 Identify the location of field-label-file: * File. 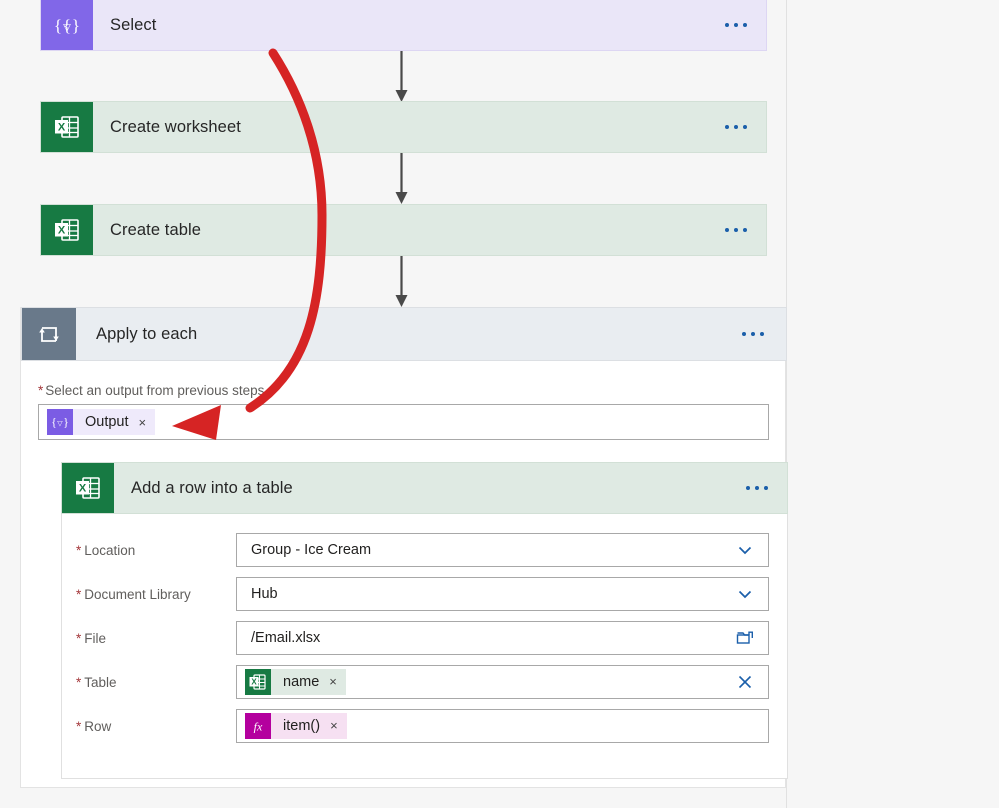
(91, 638).